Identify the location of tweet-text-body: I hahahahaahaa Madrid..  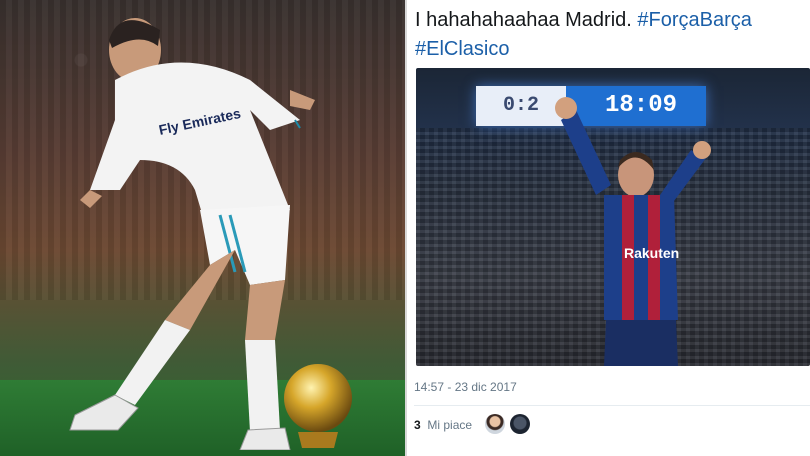
(523, 20).